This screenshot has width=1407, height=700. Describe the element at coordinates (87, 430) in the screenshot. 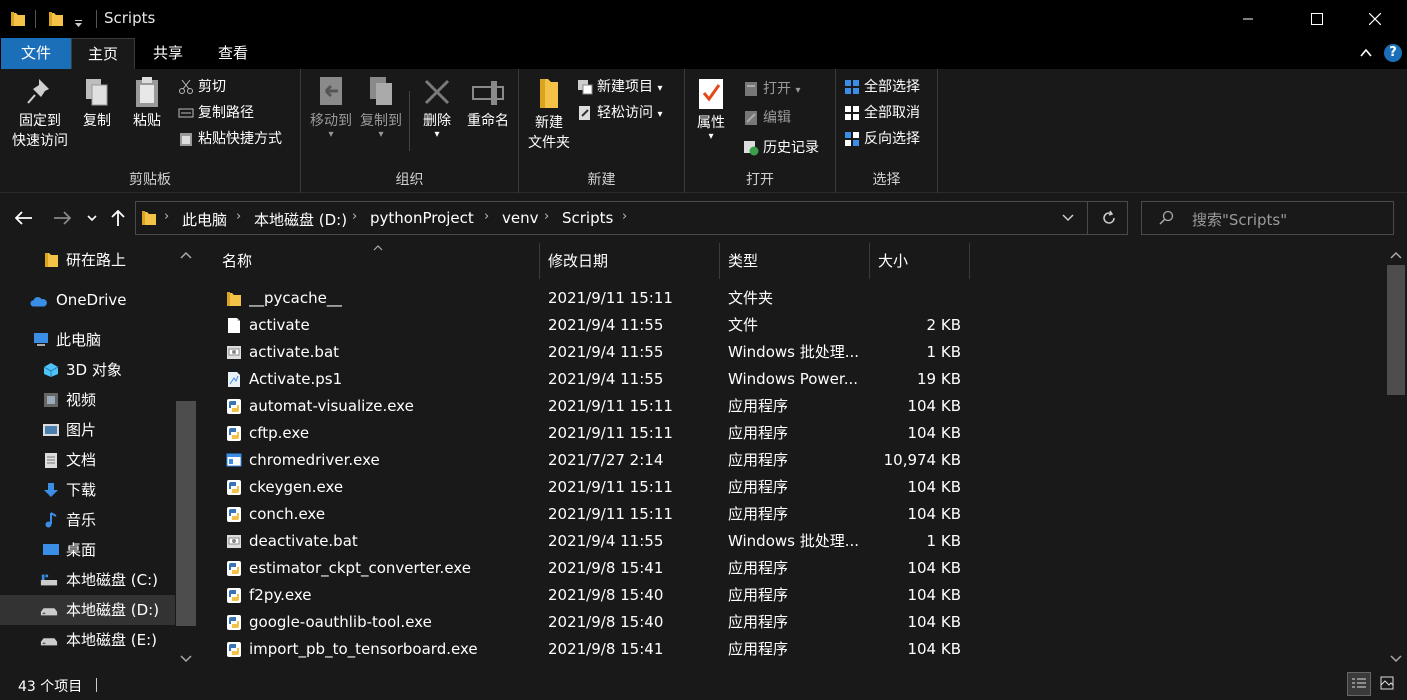

I see `nav-item-pictures: 图片` at that location.